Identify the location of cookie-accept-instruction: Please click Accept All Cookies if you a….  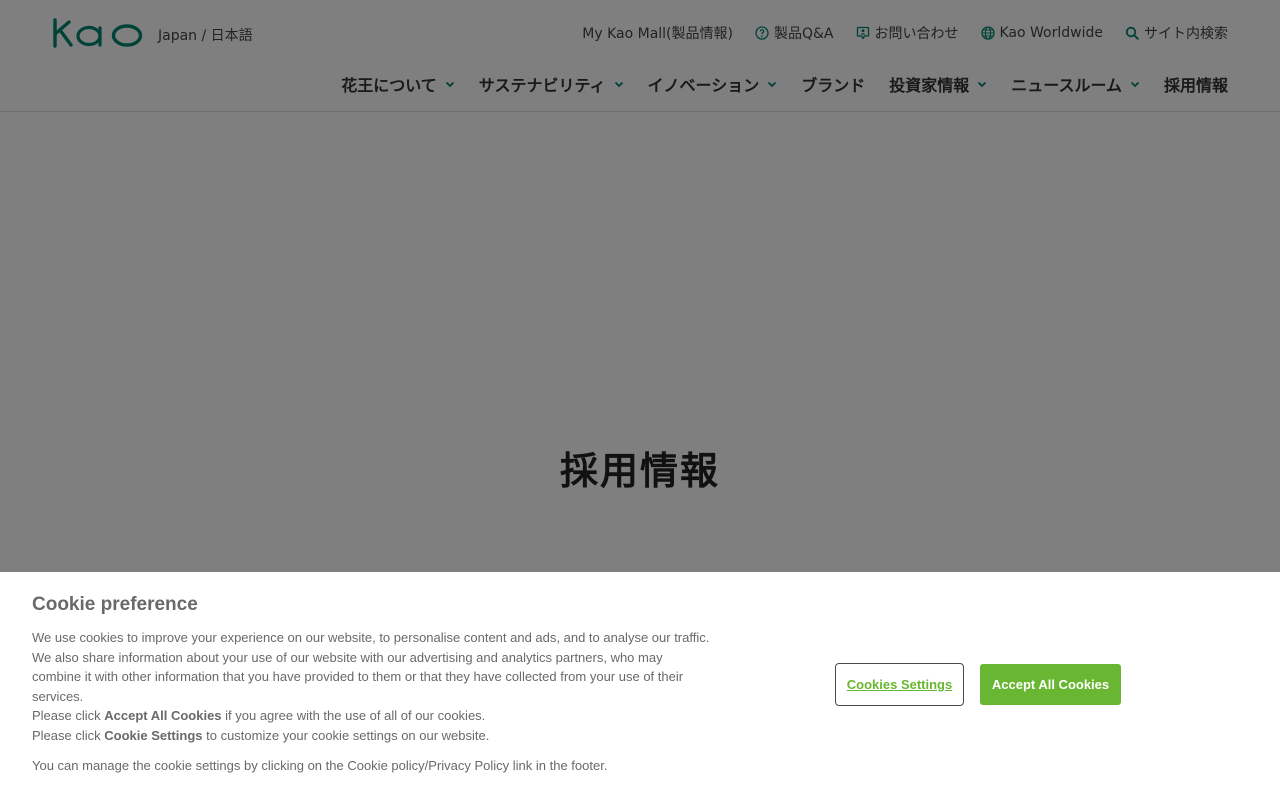
(259, 716).